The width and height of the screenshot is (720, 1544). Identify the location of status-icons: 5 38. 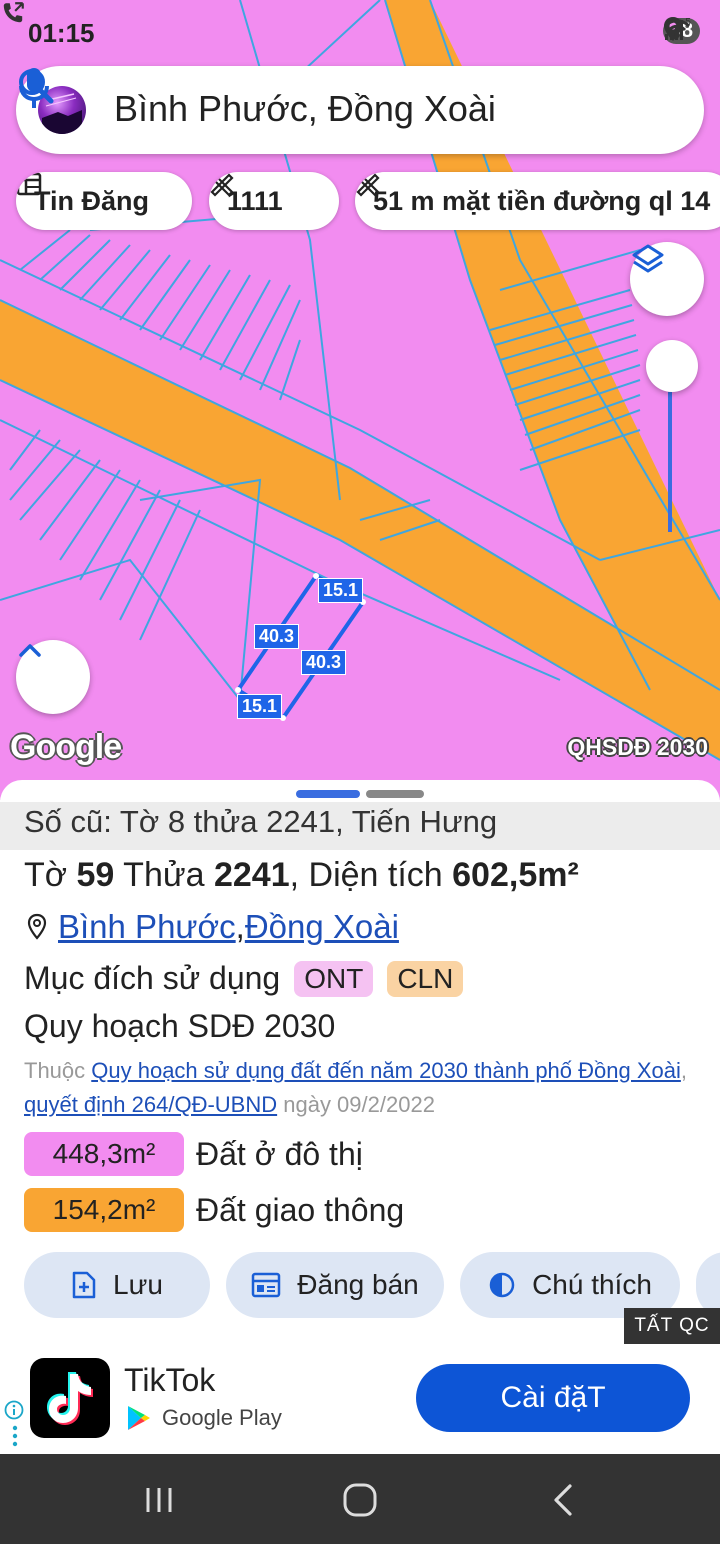
(681, 31).